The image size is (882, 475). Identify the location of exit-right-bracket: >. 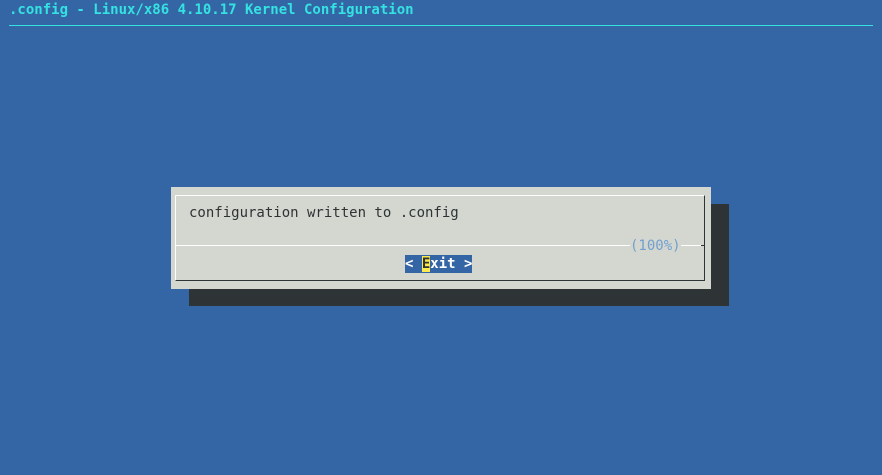
(464, 264).